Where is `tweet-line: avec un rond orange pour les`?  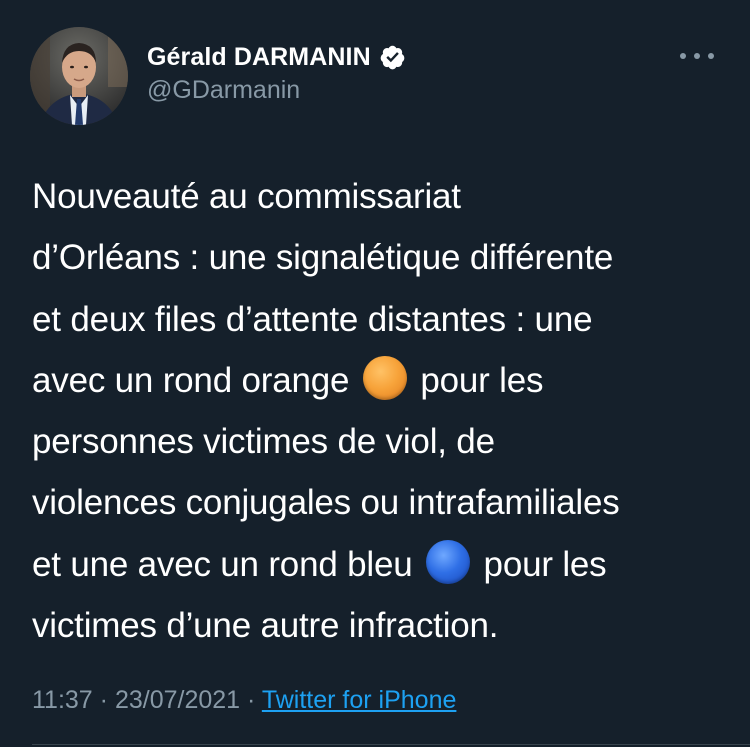 tweet-line: avec un rond orange pour les is located at coordinates (382, 380).